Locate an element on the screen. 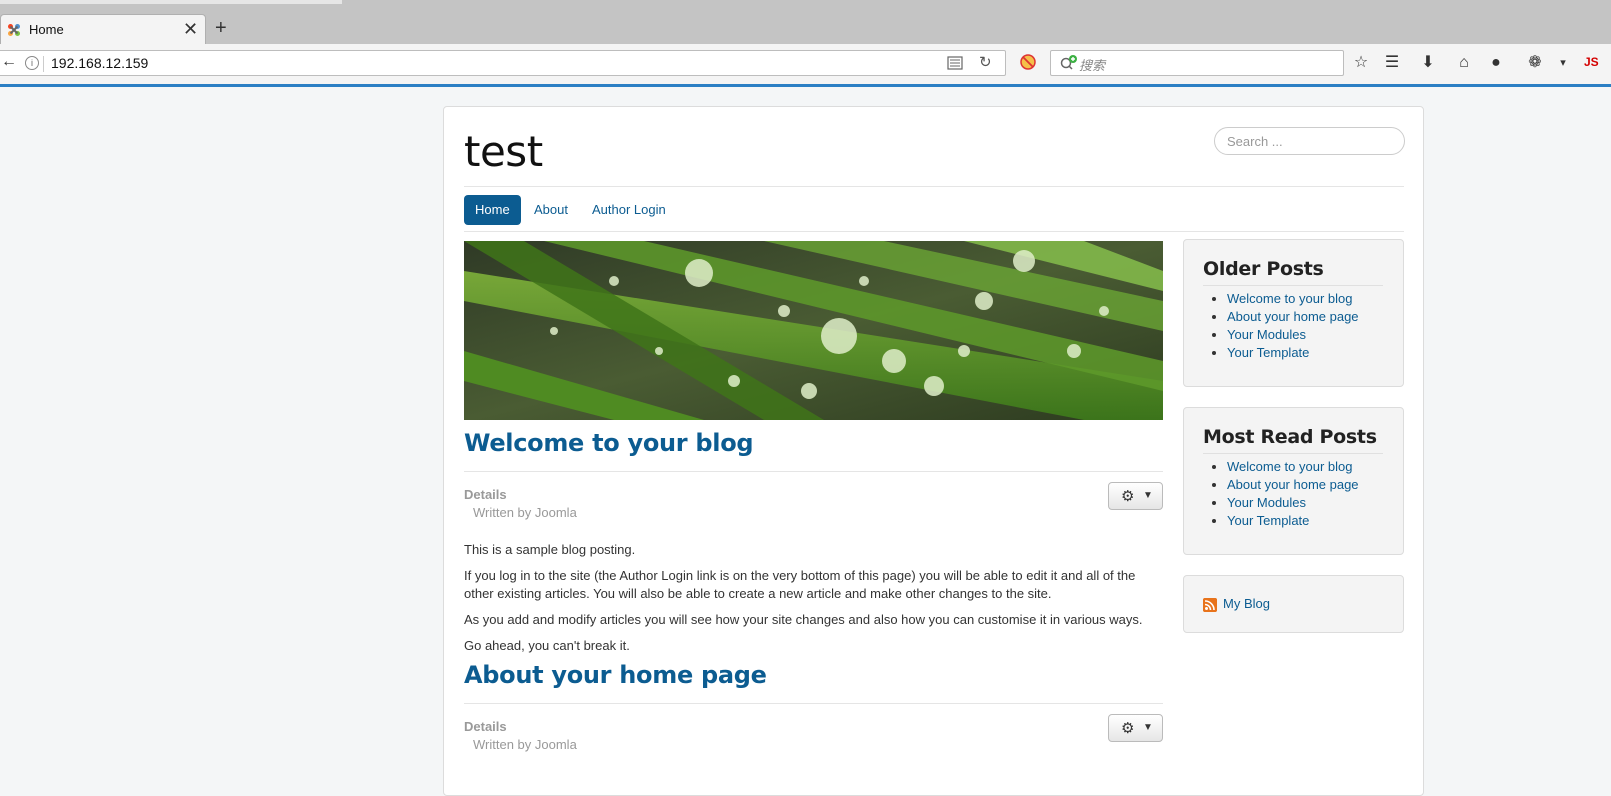 This screenshot has width=1611, height=796. browser-search-box: 搜索 is located at coordinates (1197, 63).